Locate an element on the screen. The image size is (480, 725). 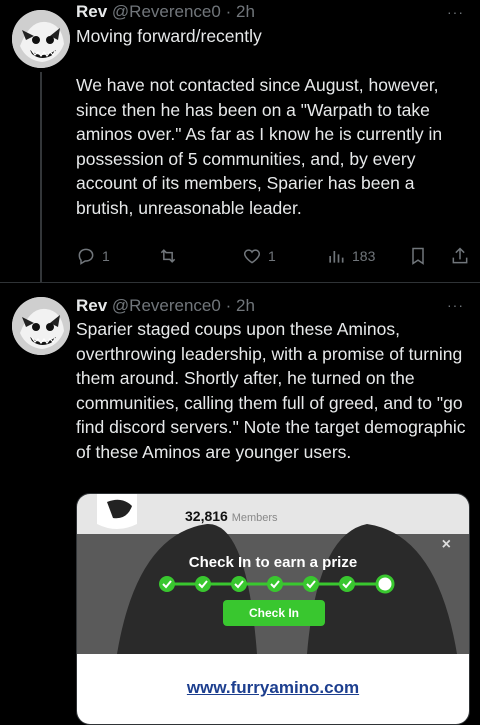
views-icon is located at coordinates (336, 257).